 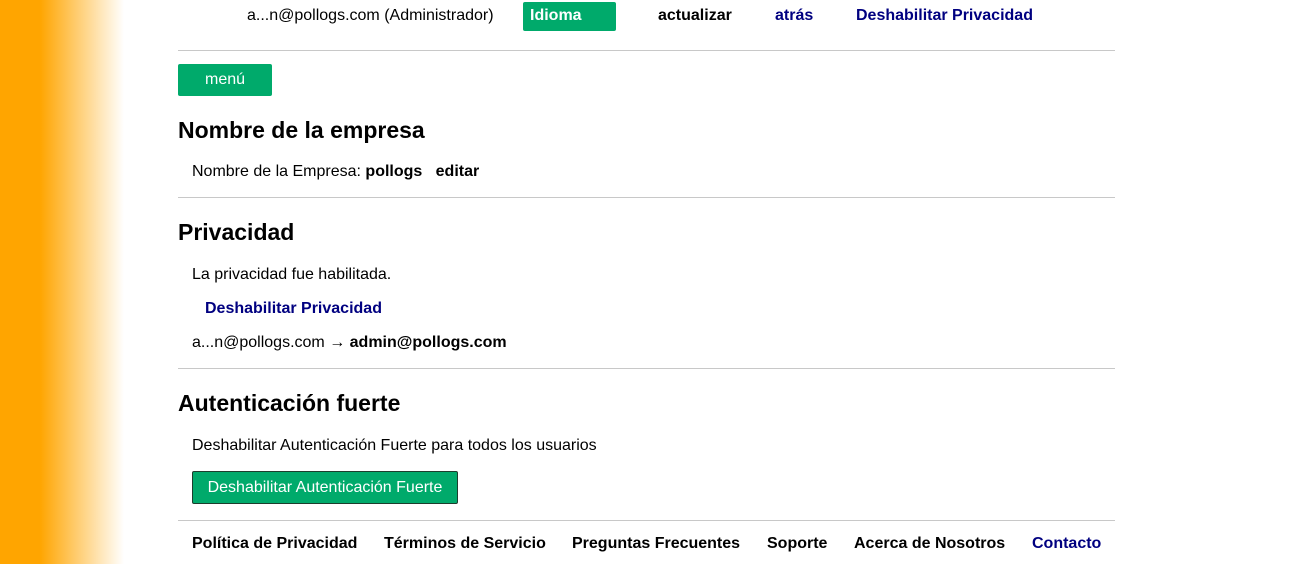 What do you see at coordinates (794, 16) in the screenshot?
I see `back-link: atrás` at bounding box center [794, 16].